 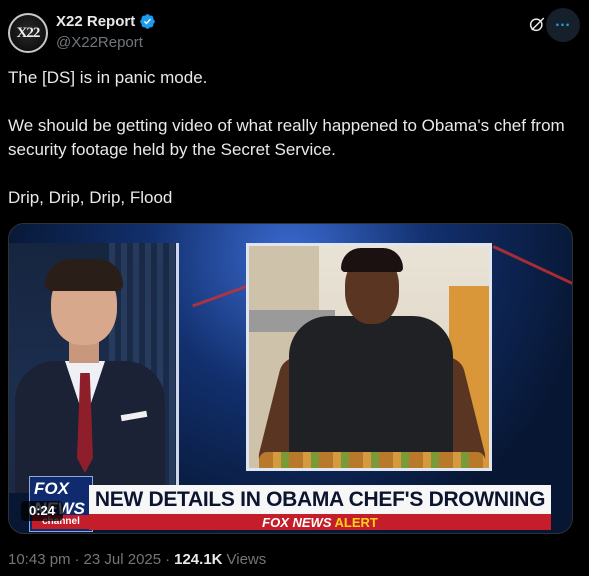 What do you see at coordinates (147, 21) in the screenshot?
I see `verified-badge-icon` at bounding box center [147, 21].